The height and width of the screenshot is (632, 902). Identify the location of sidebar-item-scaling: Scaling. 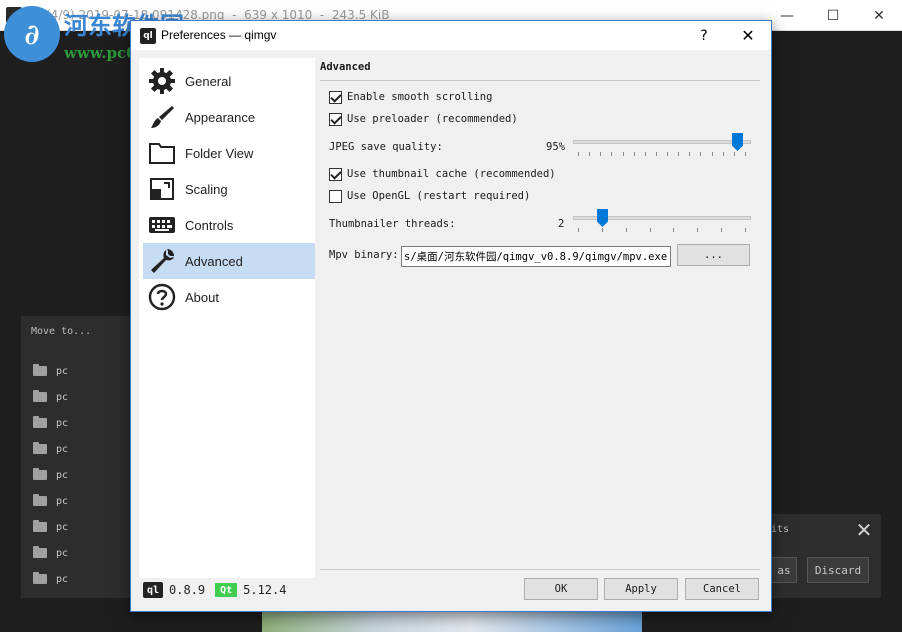
(229, 189).